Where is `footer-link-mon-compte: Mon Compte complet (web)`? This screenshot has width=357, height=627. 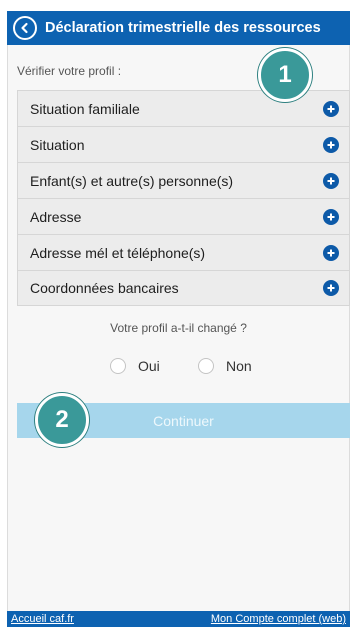
footer-link-mon-compte: Mon Compte complet (web) is located at coordinates (278, 619).